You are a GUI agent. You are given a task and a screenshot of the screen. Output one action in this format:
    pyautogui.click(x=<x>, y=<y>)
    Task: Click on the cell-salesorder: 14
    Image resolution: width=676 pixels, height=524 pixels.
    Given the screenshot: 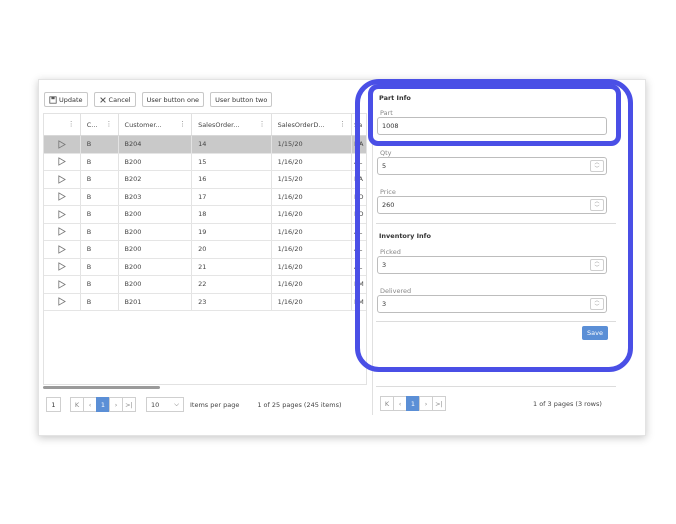 What is the action you would take?
    pyautogui.click(x=232, y=144)
    